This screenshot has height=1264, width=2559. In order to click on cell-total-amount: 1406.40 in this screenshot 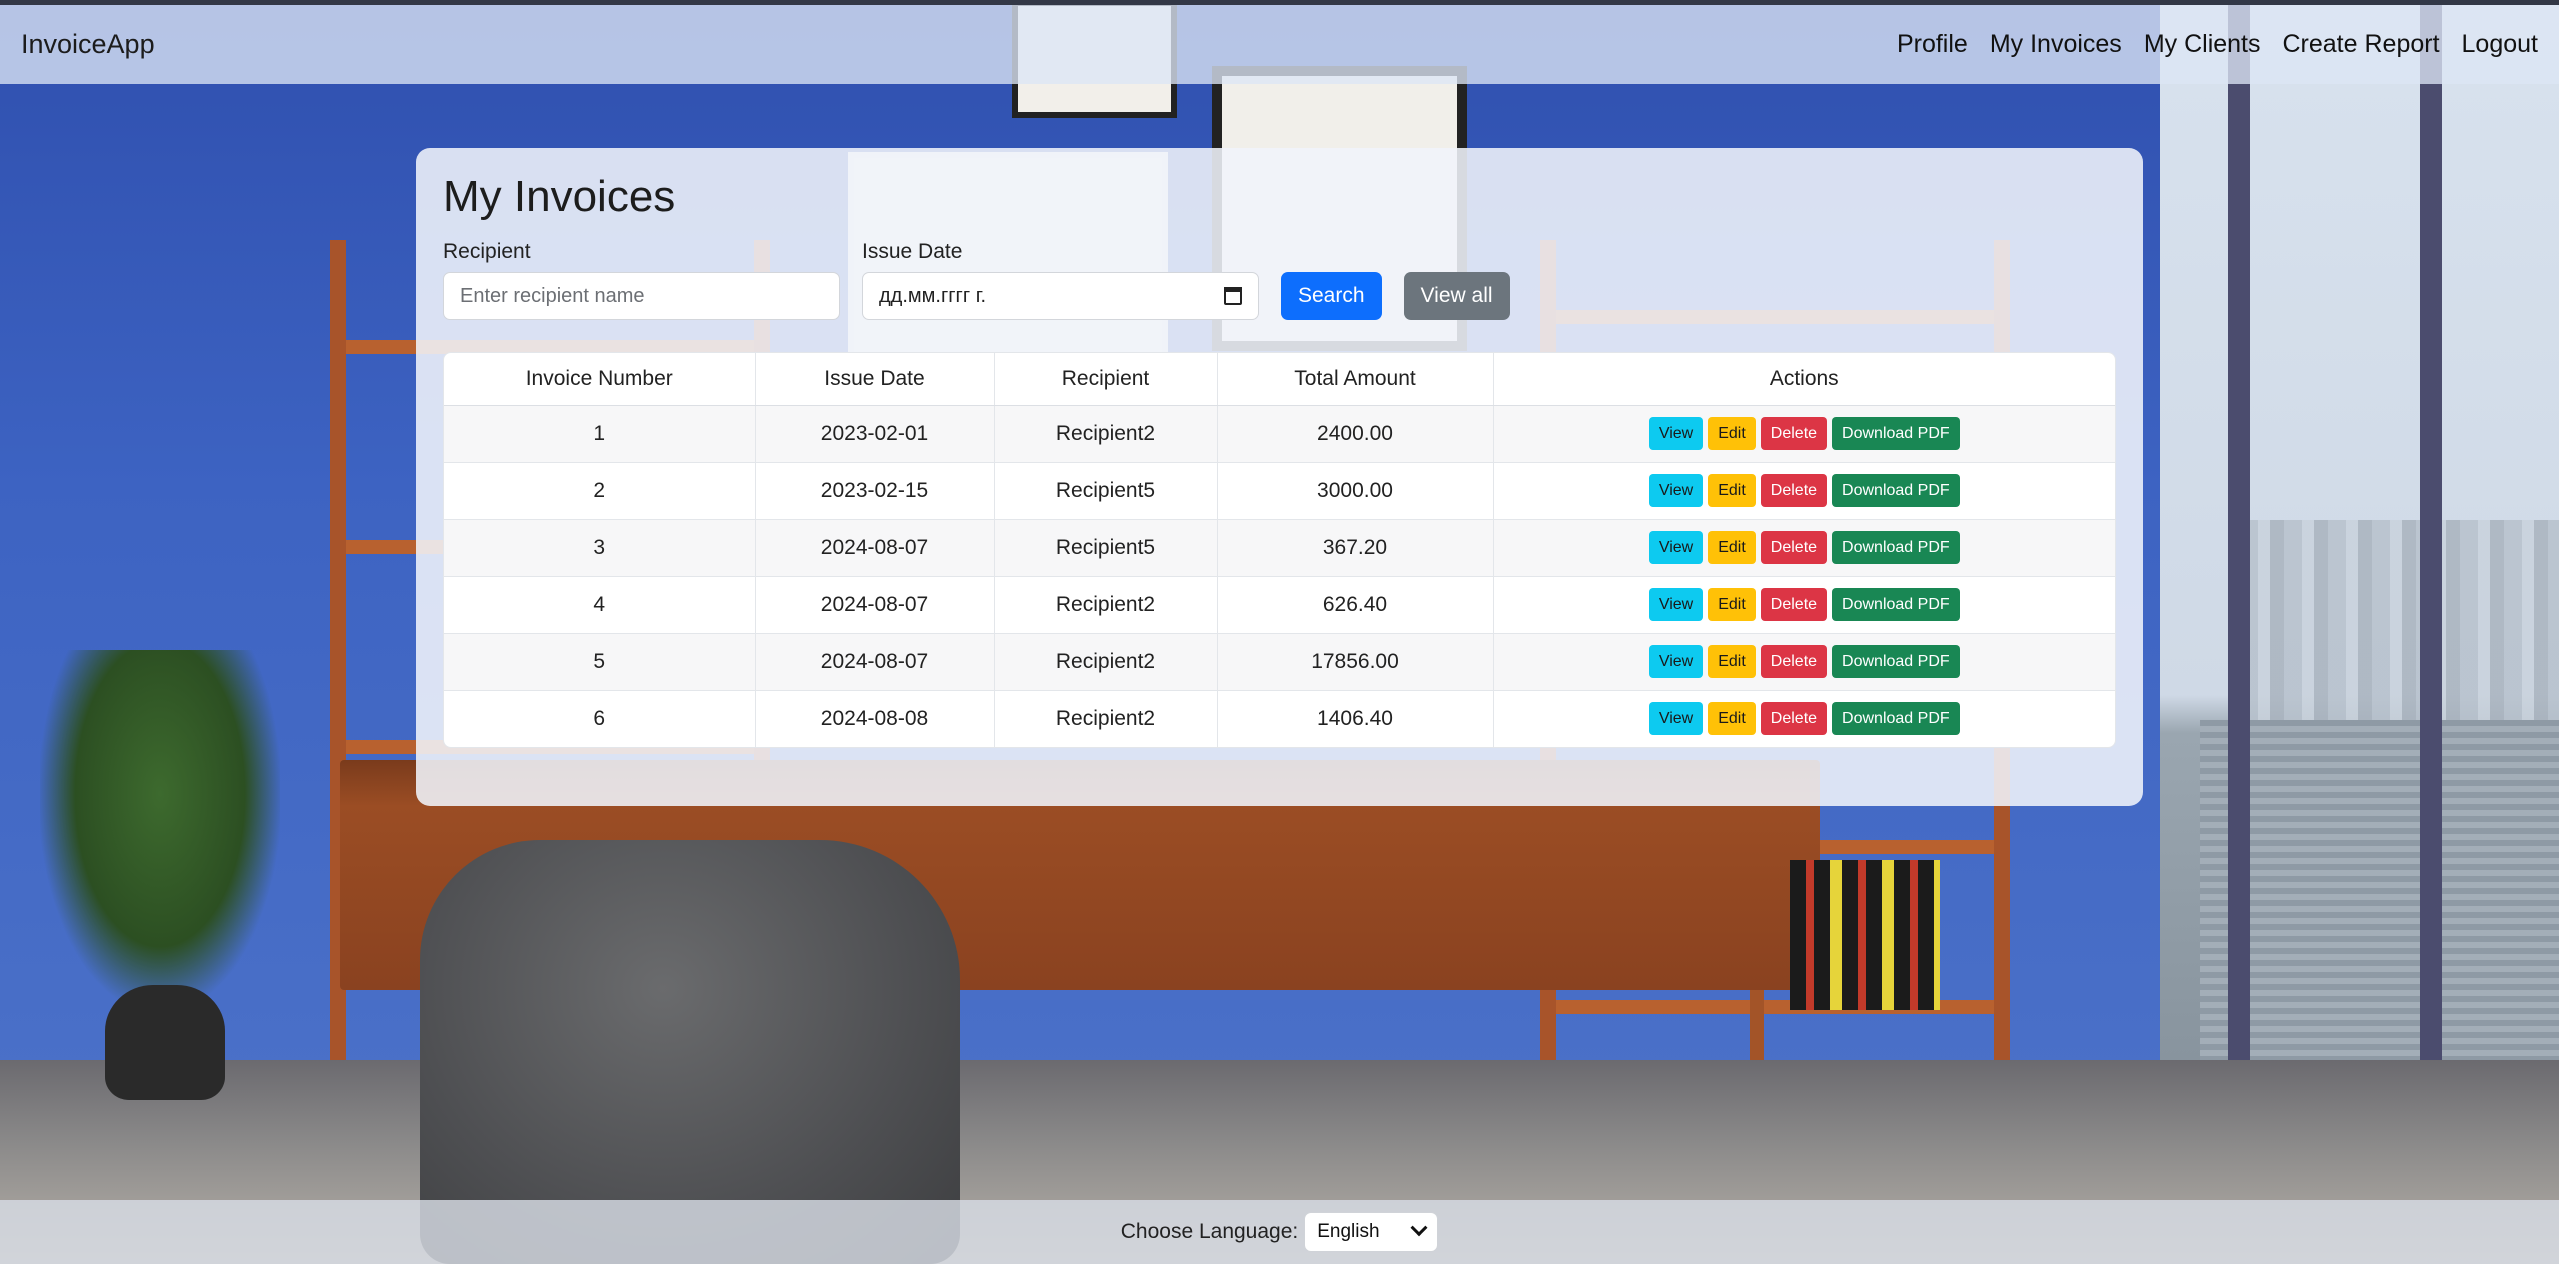, I will do `click(1354, 718)`.